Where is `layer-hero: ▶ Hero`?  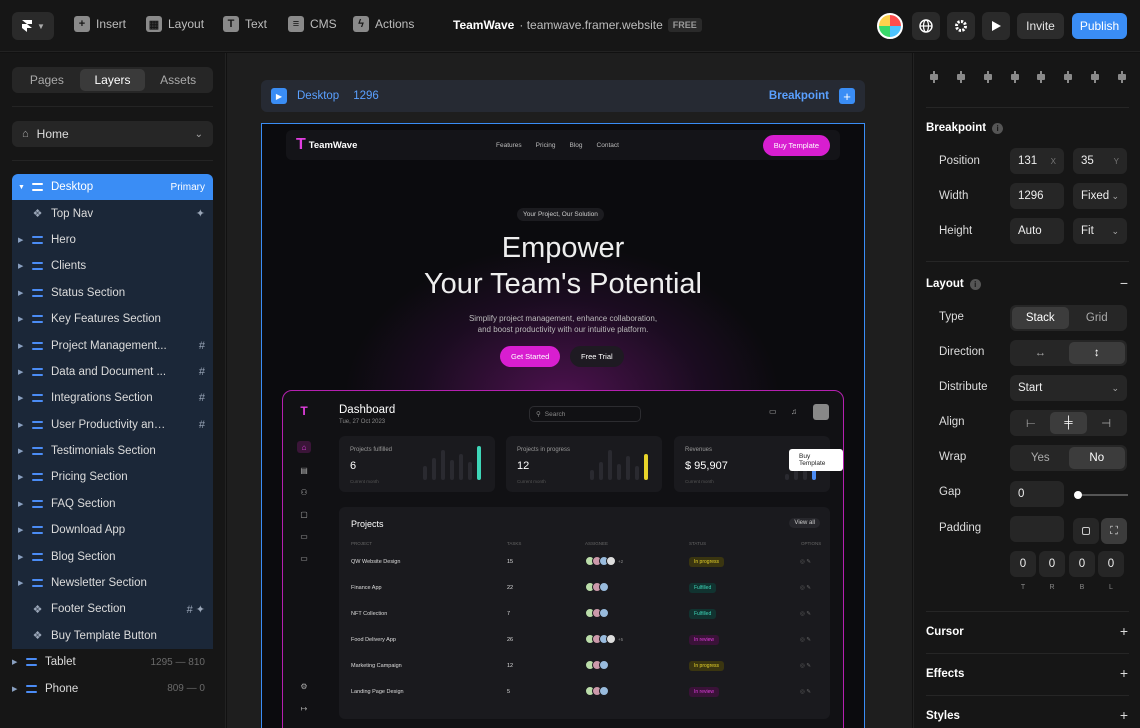
layer-hero: ▶ Hero is located at coordinates (112, 240).